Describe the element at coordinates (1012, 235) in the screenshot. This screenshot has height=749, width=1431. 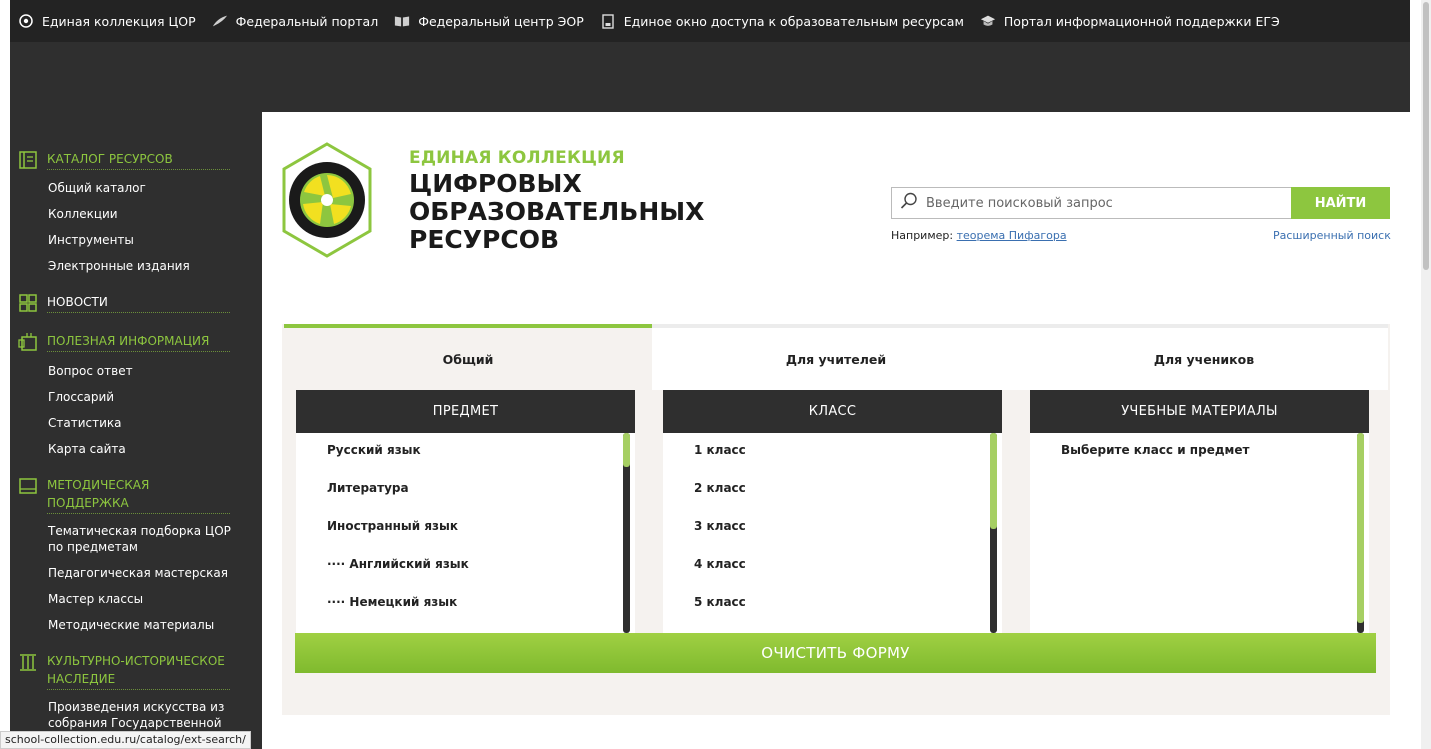
I see `example-link: теорема Пифагора` at that location.